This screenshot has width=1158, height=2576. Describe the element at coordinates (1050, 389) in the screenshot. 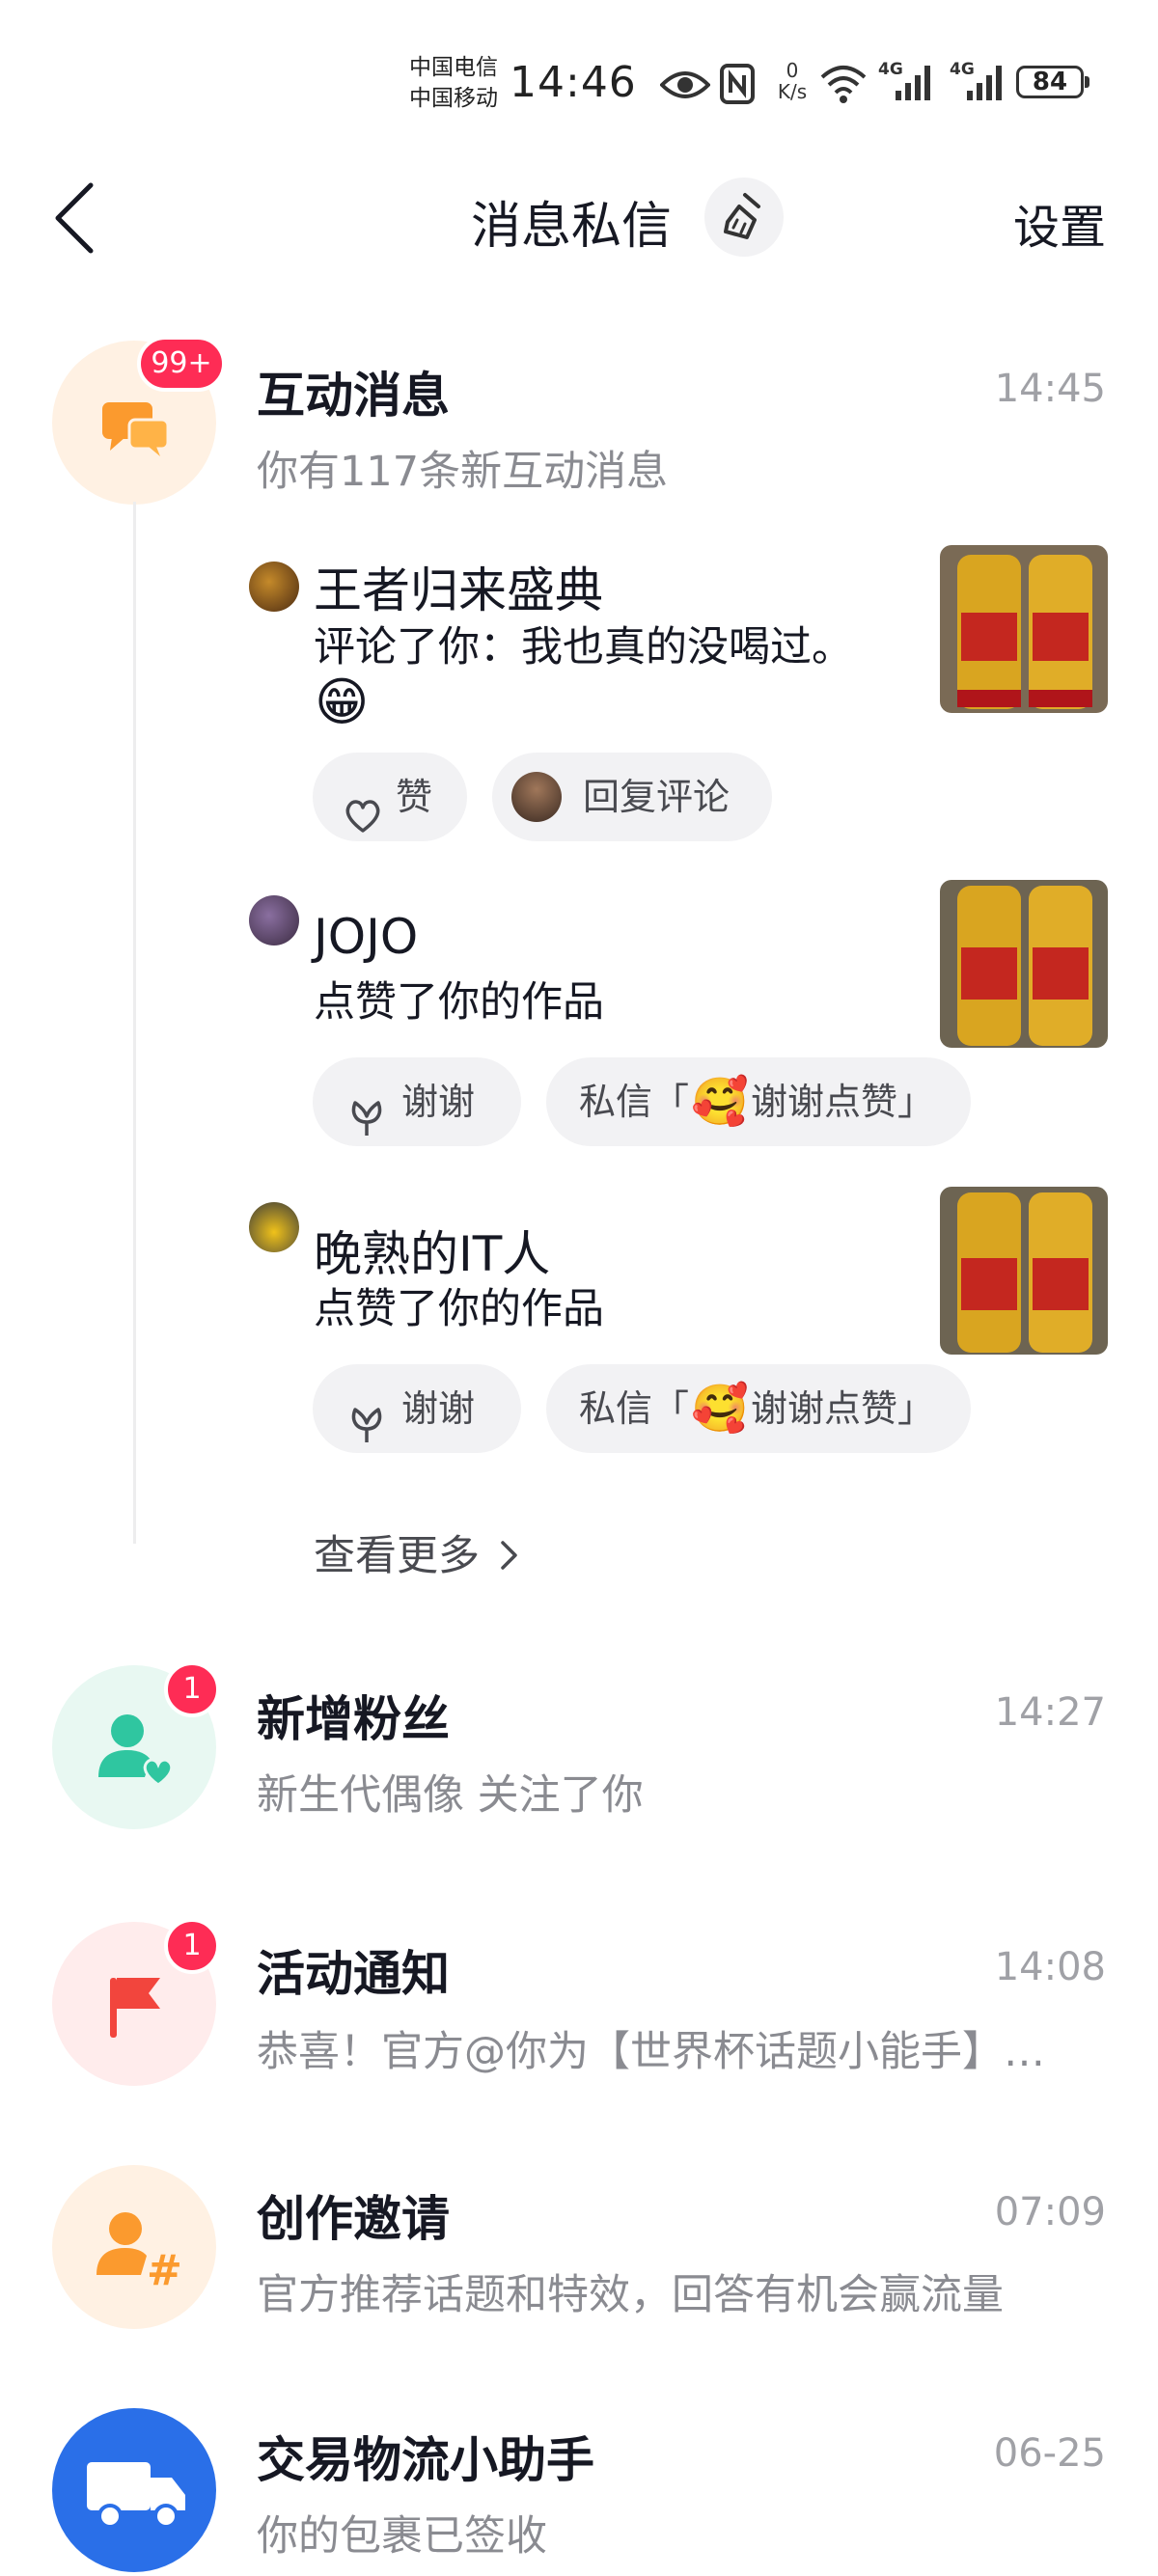

I see `interaction-time: 14:45` at that location.